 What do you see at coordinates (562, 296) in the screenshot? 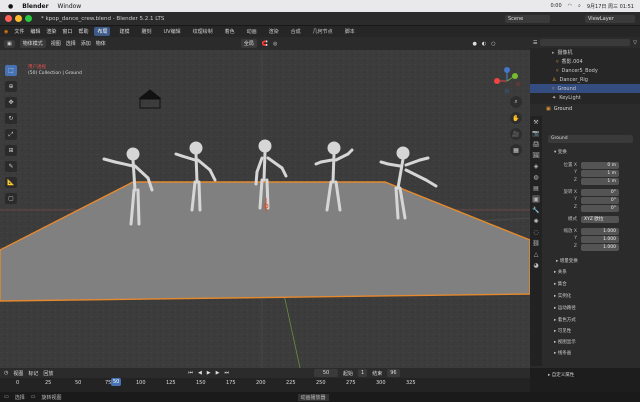
I see `section-instancing: ▸ 实例化` at bounding box center [562, 296].